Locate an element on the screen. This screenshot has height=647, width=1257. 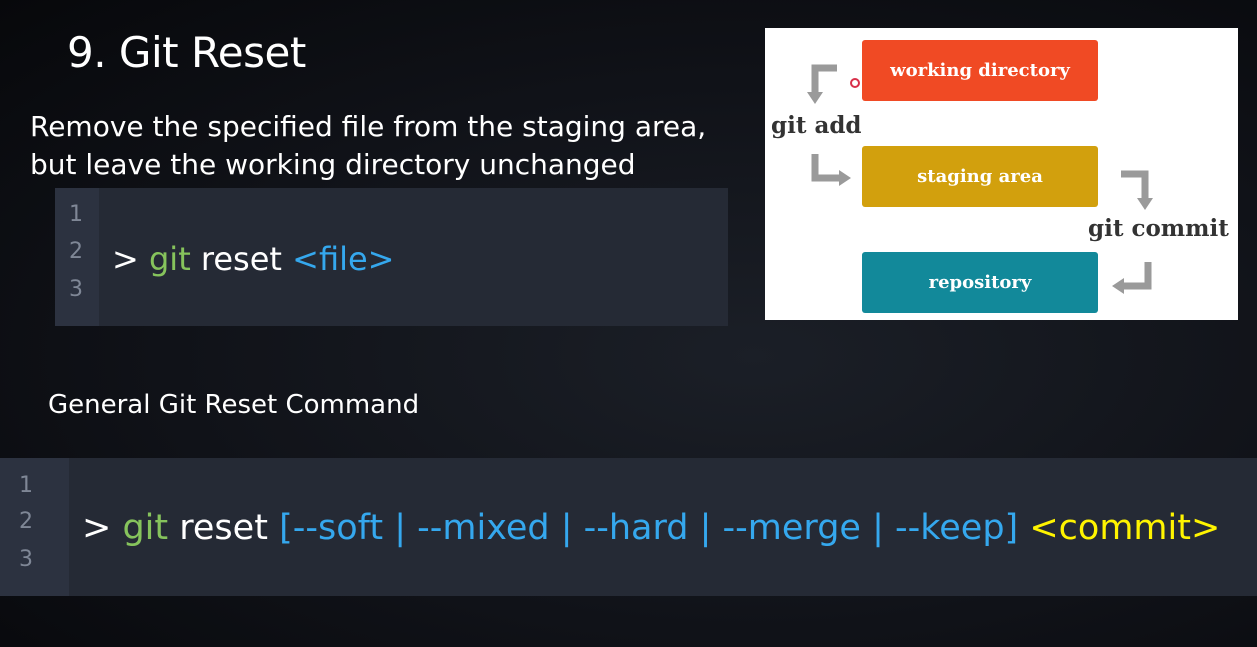
section-subtitle: General Git Reset Command is located at coordinates (234, 405).